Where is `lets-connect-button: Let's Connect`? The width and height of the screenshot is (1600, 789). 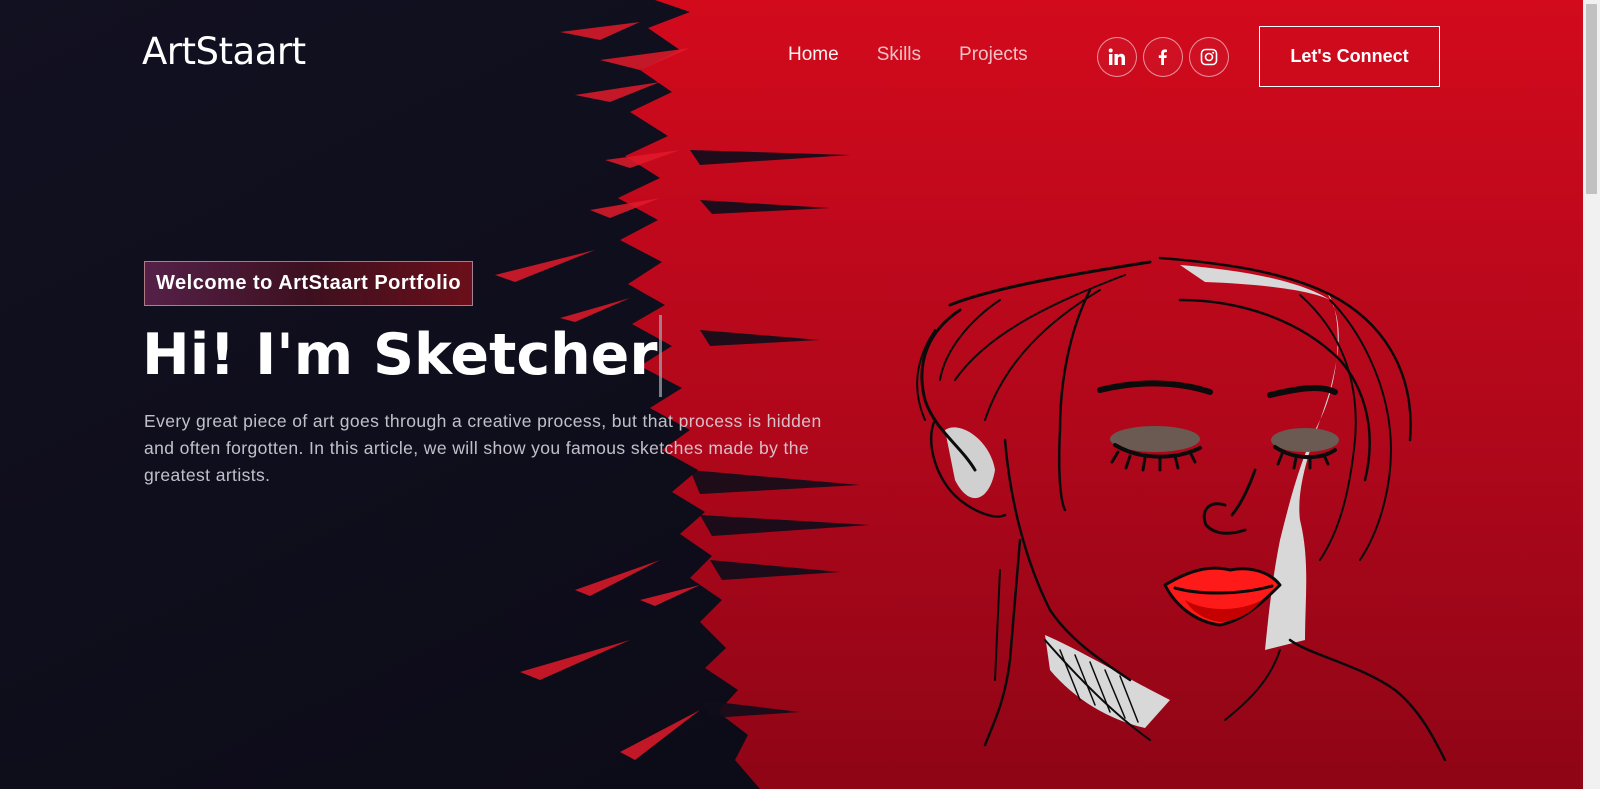
lets-connect-button: Let's Connect is located at coordinates (1349, 56).